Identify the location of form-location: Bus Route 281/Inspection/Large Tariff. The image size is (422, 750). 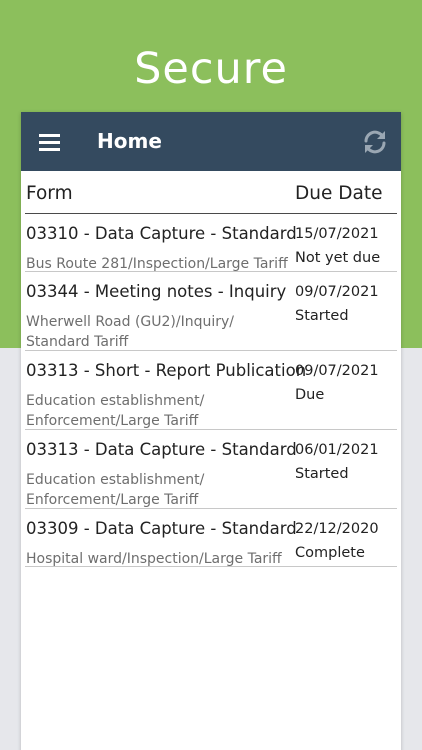
(157, 264).